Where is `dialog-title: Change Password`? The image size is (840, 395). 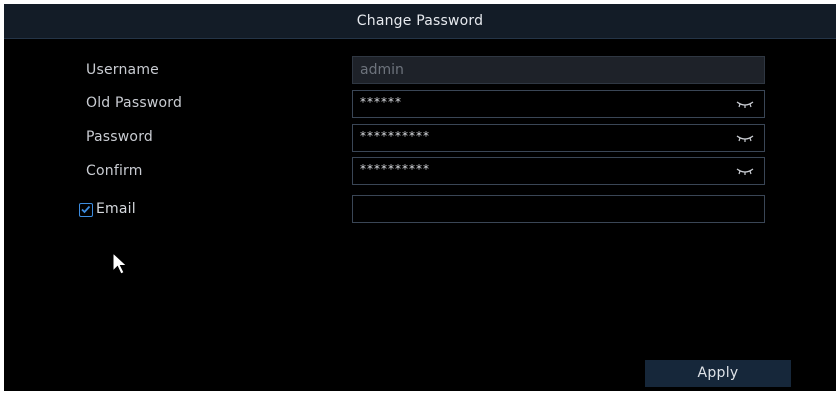 dialog-title: Change Password is located at coordinates (420, 21).